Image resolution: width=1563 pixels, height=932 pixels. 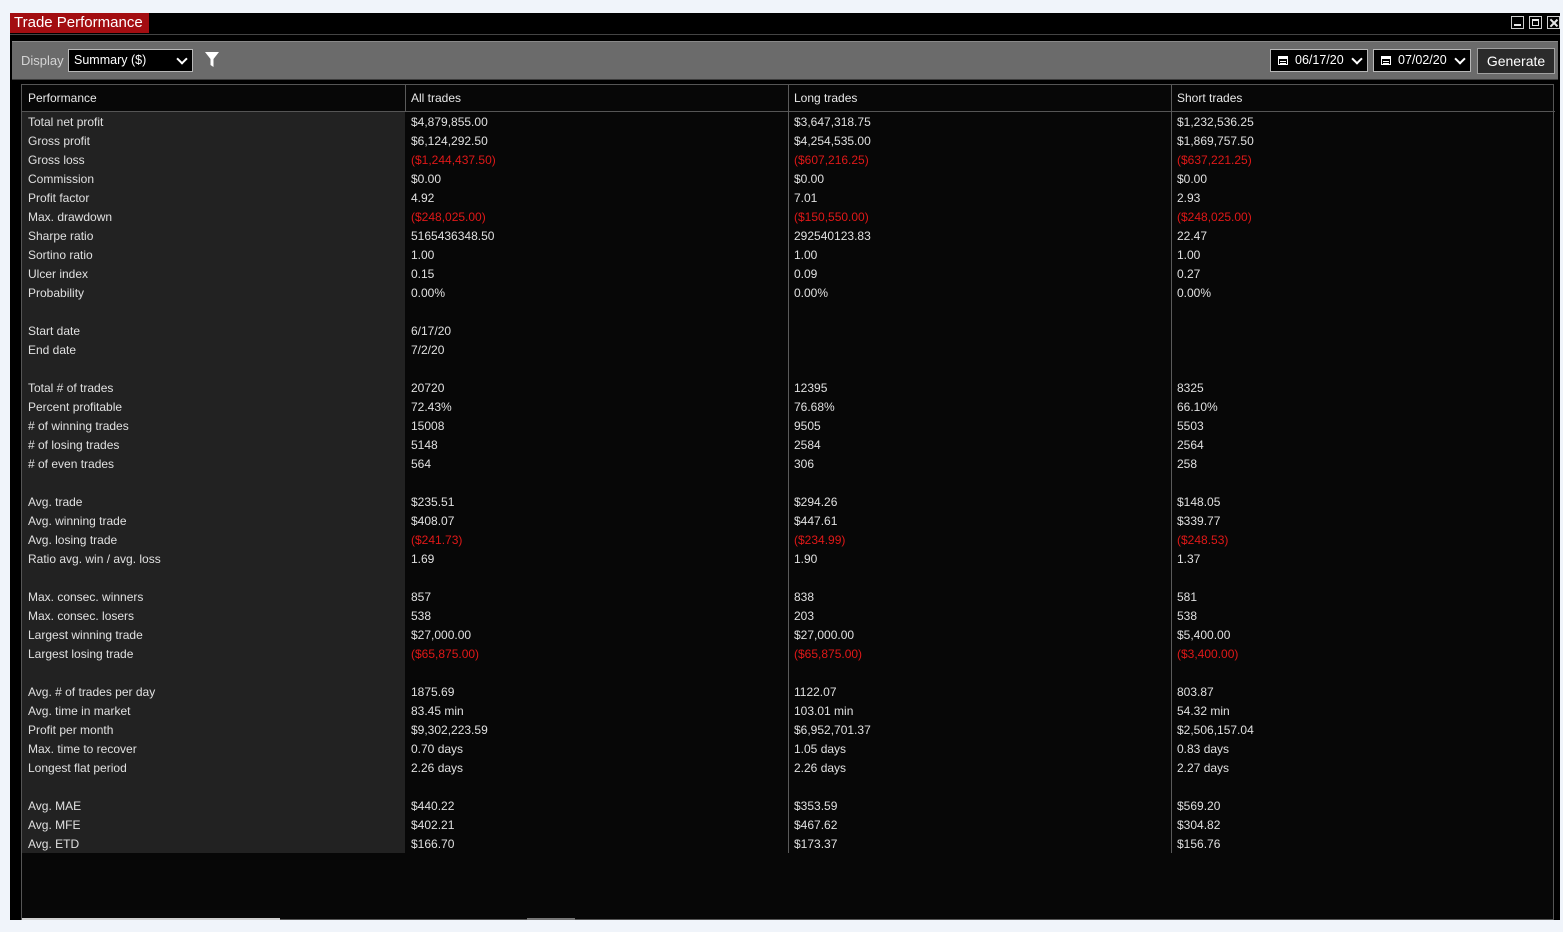 What do you see at coordinates (1516, 61) in the screenshot?
I see `generate-button: Generate` at bounding box center [1516, 61].